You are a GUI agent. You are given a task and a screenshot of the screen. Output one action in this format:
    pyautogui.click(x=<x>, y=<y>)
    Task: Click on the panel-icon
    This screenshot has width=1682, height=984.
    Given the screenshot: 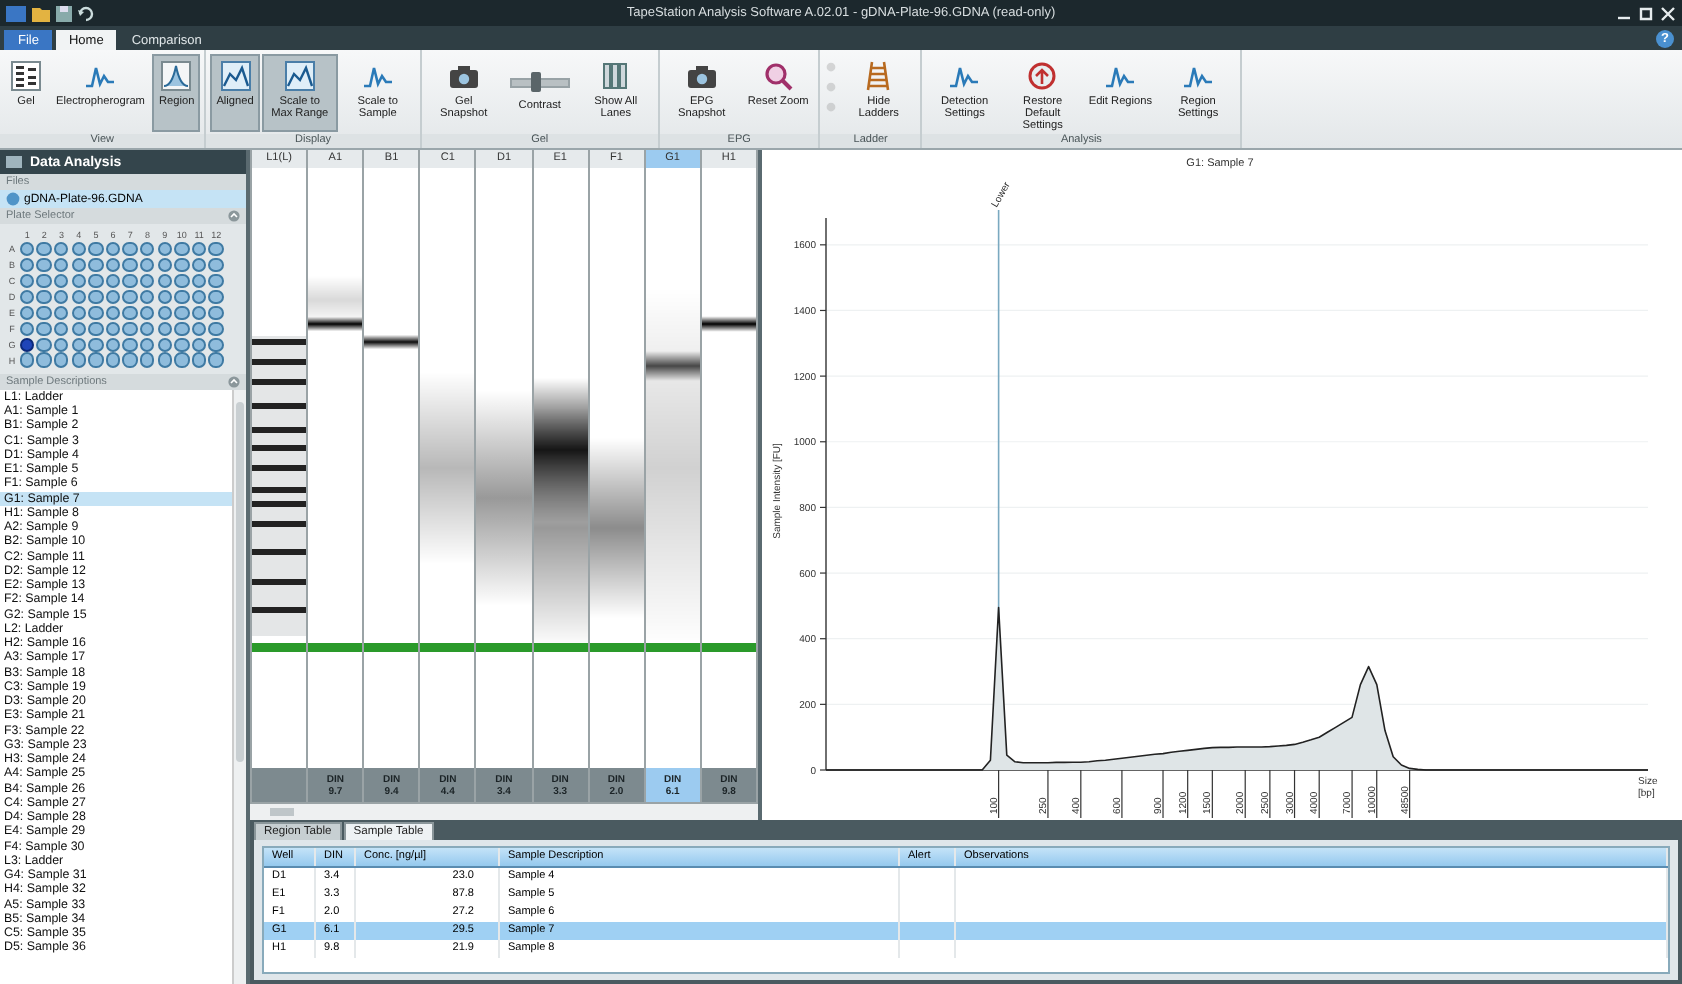 What is the action you would take?
    pyautogui.click(x=14, y=162)
    